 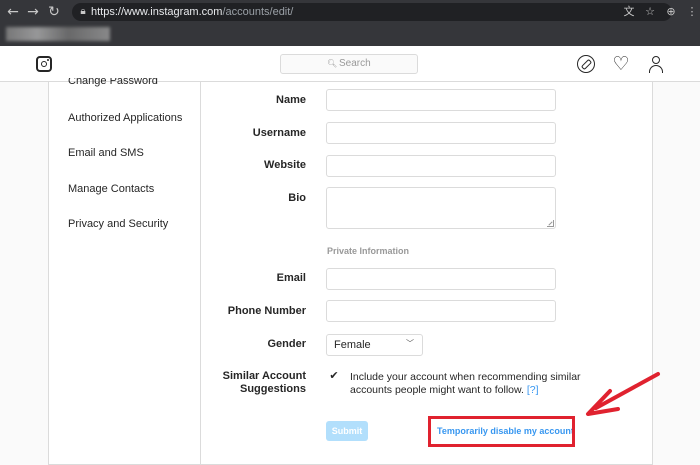 What do you see at coordinates (258, 12) in the screenshot?
I see `url-path: /accounts/edit/` at bounding box center [258, 12].